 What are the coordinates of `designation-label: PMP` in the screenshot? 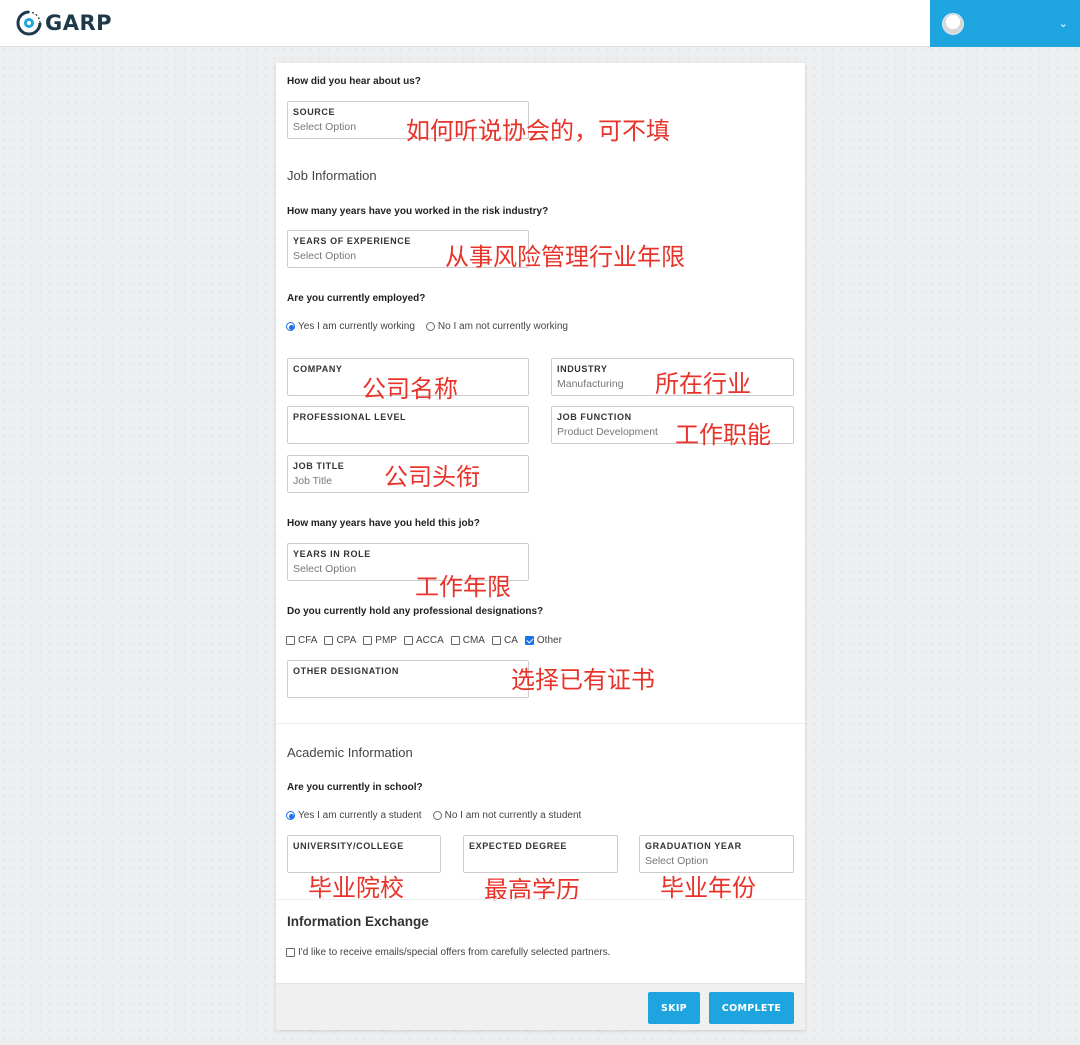 It's located at (386, 640).